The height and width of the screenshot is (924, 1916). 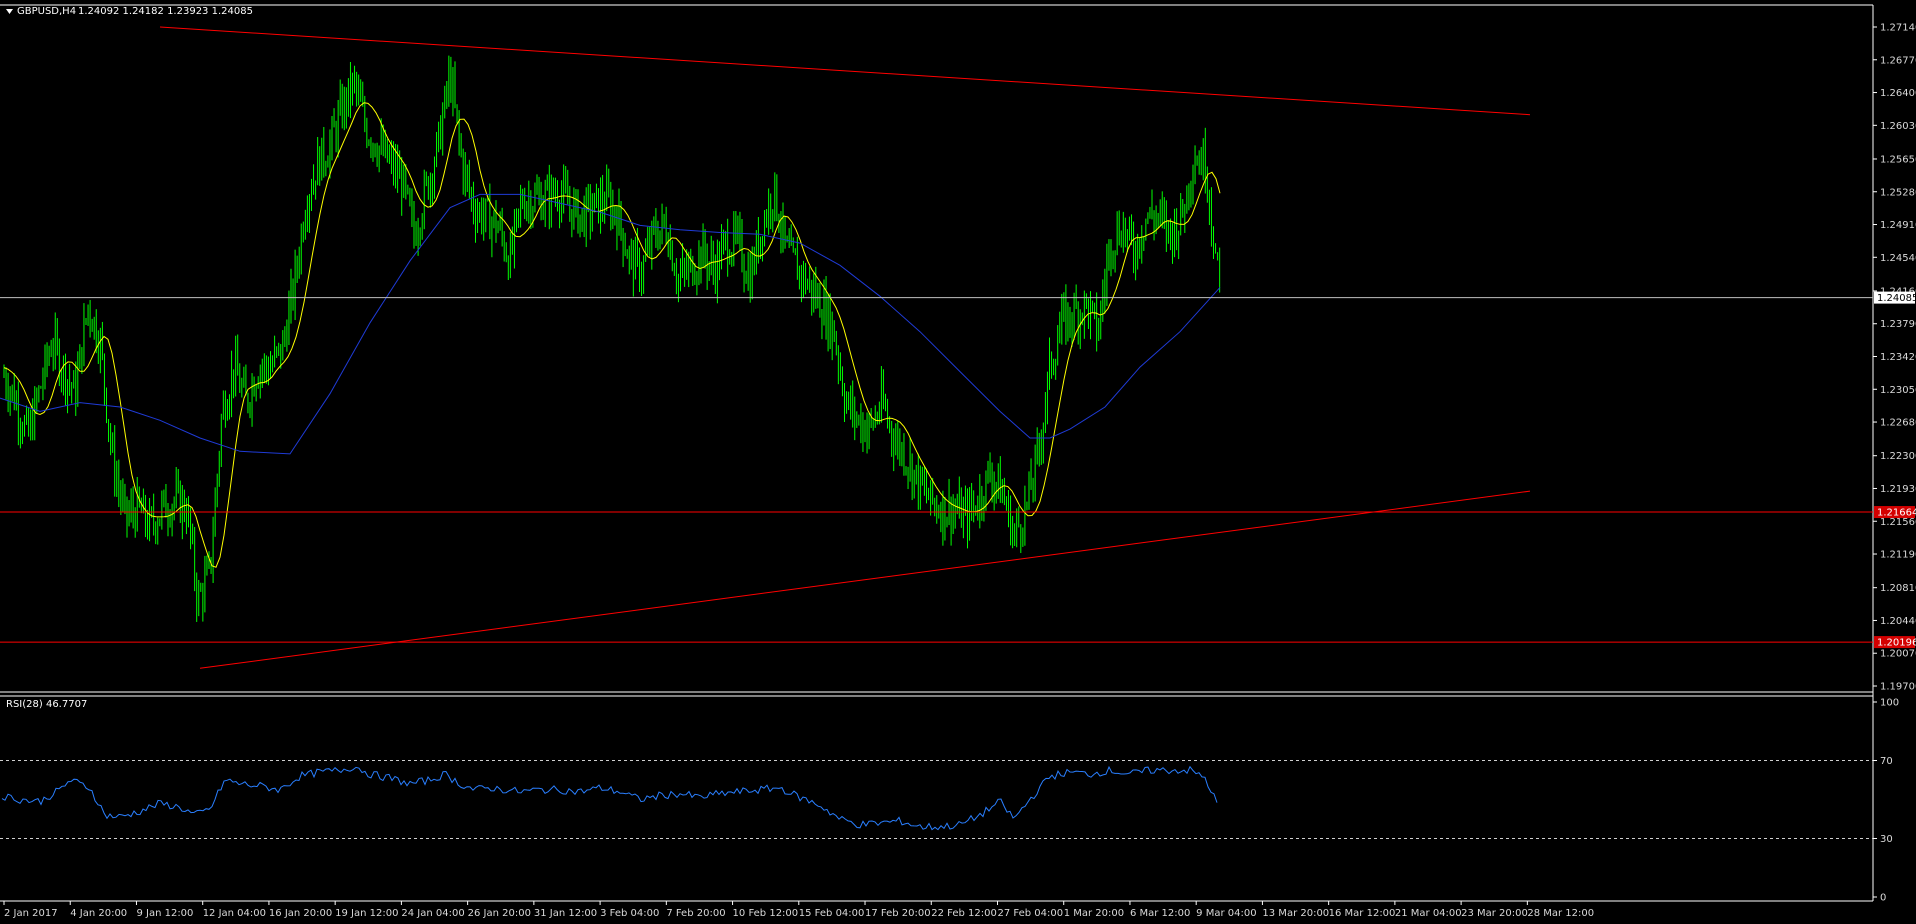 What do you see at coordinates (1896, 643) in the screenshot?
I see `support-level-label: 1.20196` at bounding box center [1896, 643].